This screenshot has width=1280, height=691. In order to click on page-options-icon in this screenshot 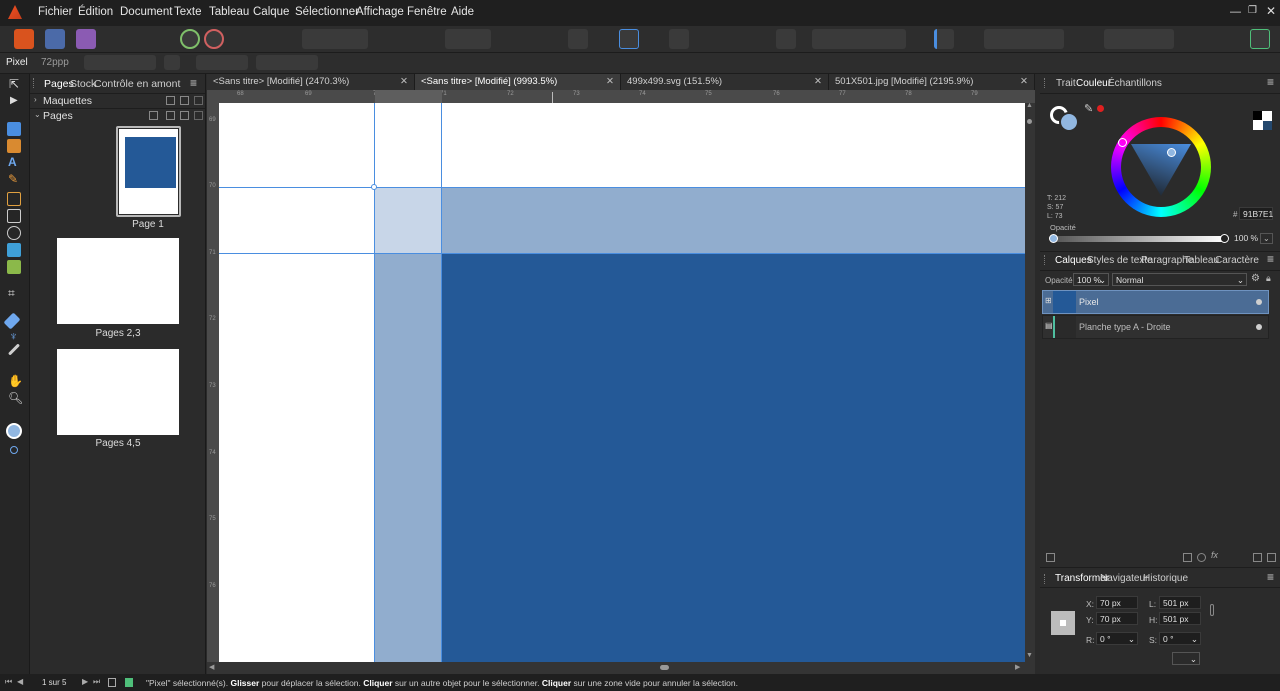, I will do `click(153, 115)`.